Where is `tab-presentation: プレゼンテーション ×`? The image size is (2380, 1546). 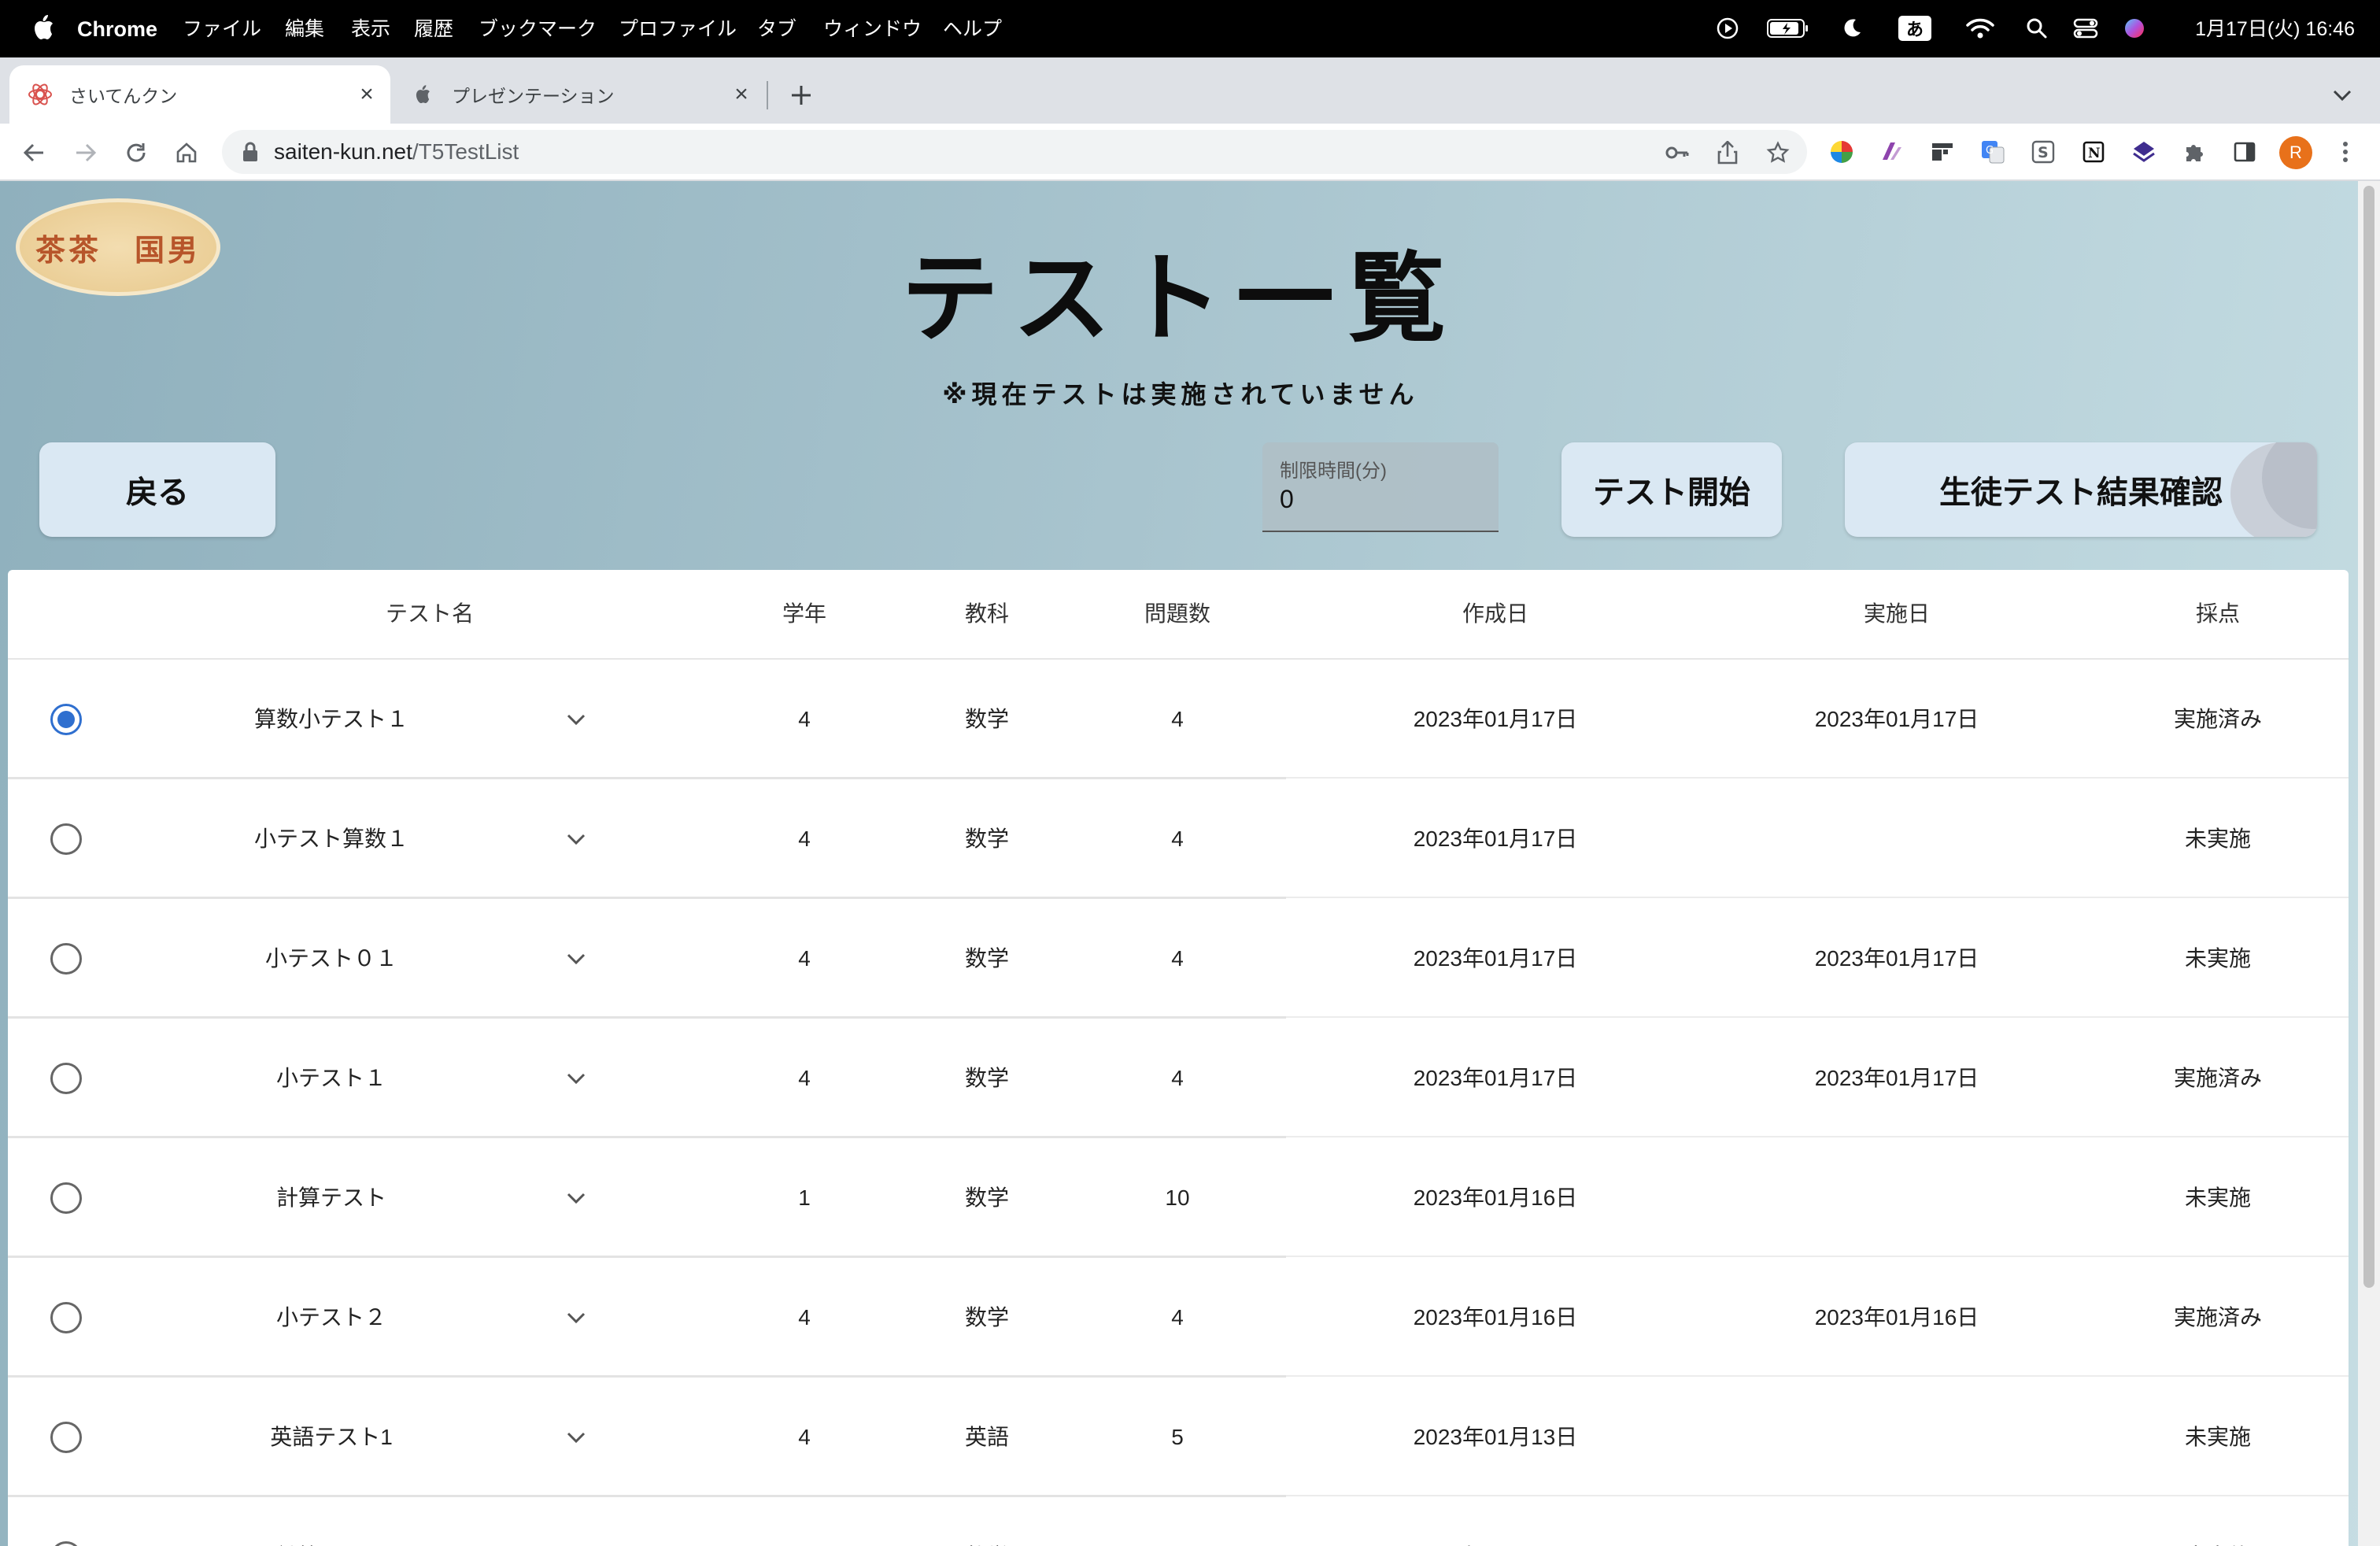 tab-presentation: プレゼンテーション × is located at coordinates (578, 95).